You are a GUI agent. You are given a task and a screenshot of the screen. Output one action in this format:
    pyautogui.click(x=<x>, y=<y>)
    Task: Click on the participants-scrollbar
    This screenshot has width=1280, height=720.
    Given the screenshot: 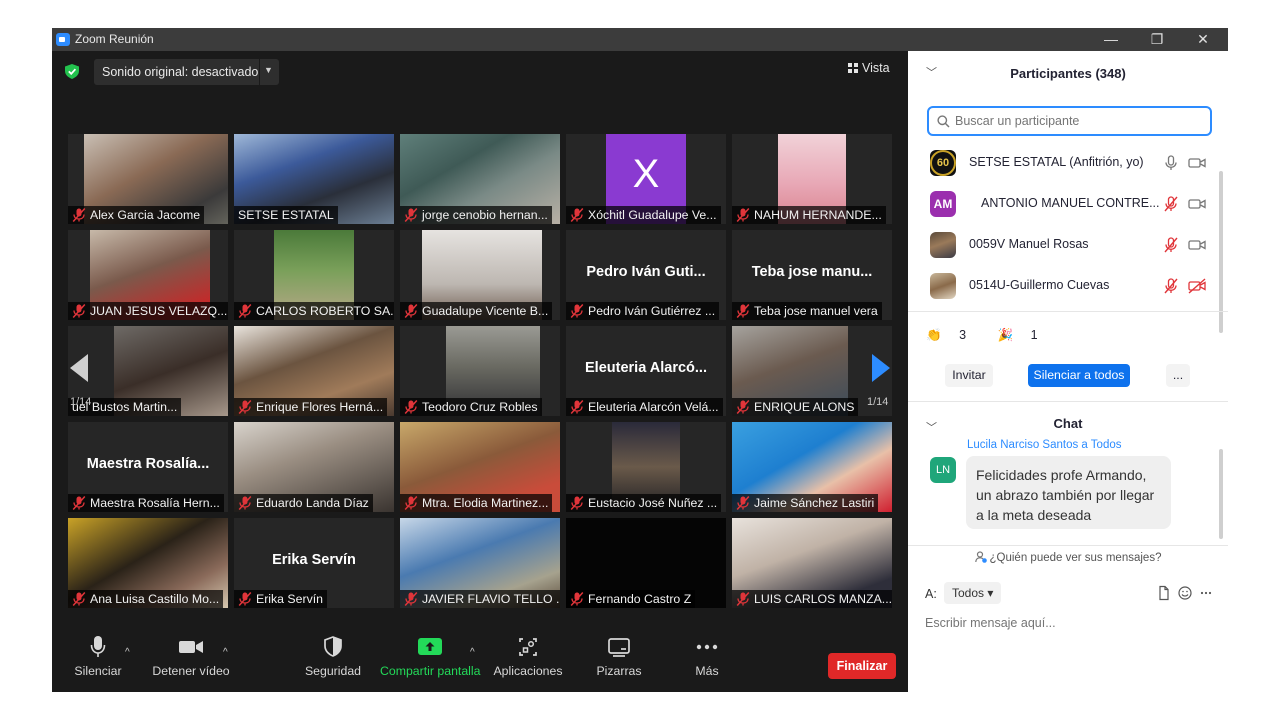 What is the action you would take?
    pyautogui.click(x=1221, y=252)
    